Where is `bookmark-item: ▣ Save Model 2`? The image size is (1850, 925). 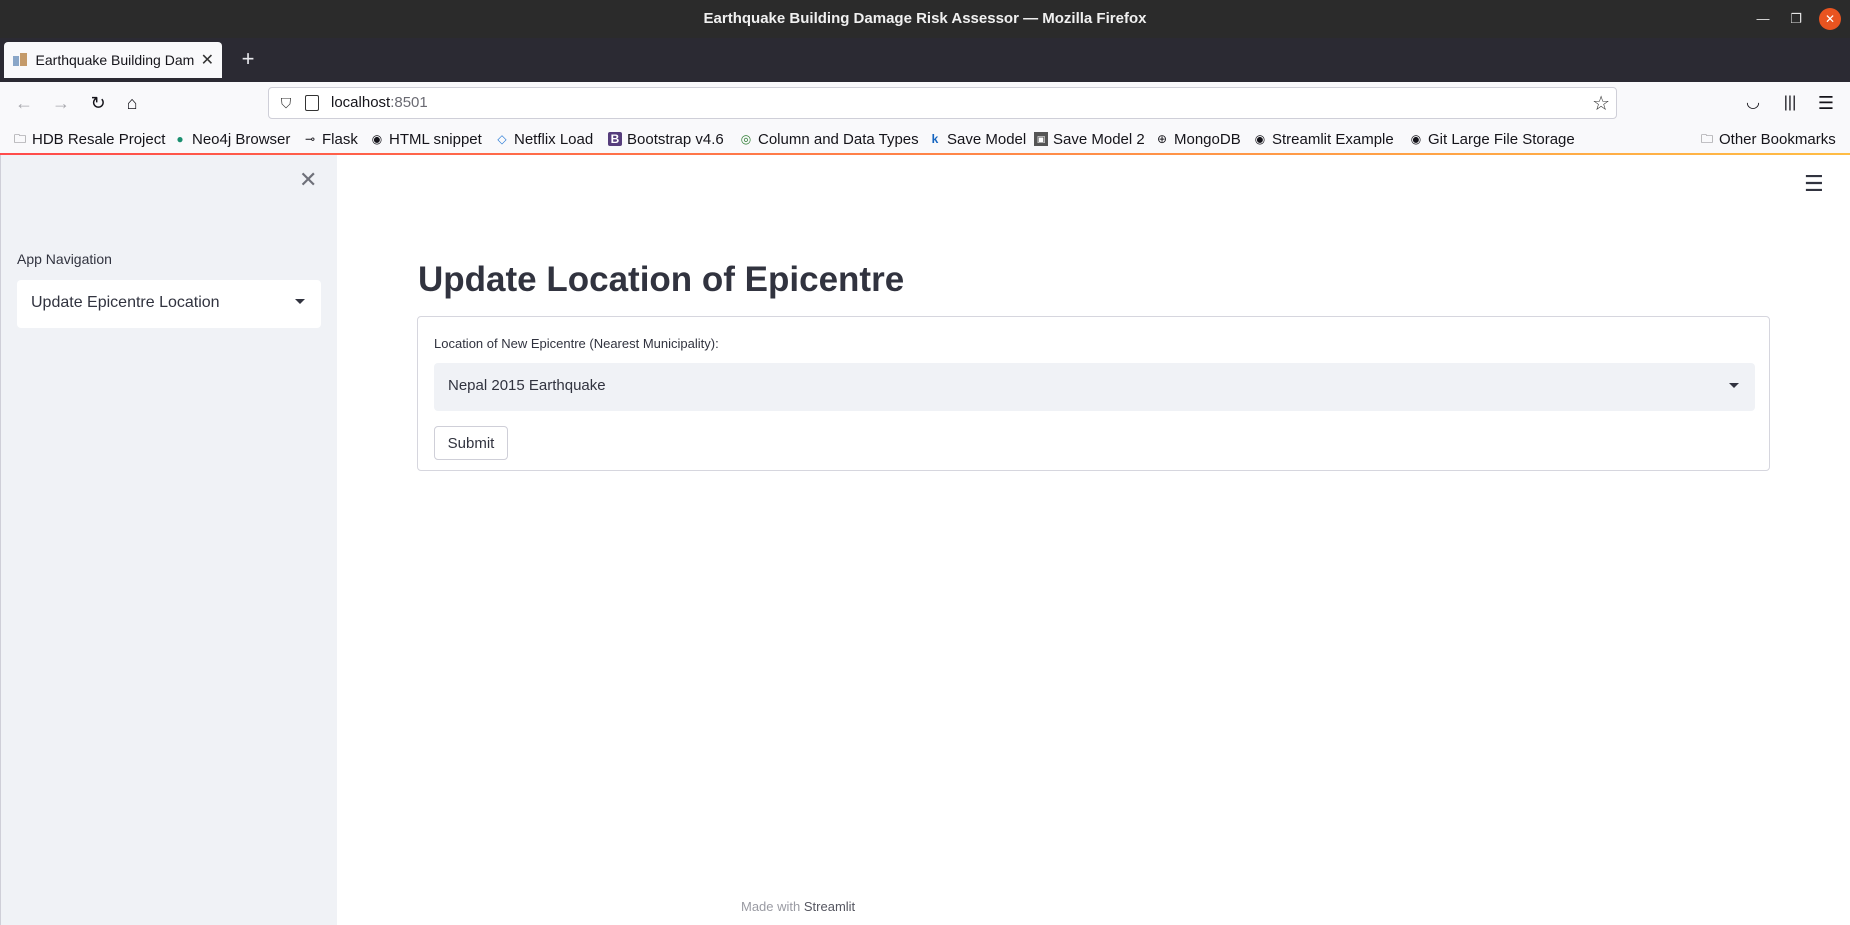 bookmark-item: ▣ Save Model 2 is located at coordinates (1089, 139).